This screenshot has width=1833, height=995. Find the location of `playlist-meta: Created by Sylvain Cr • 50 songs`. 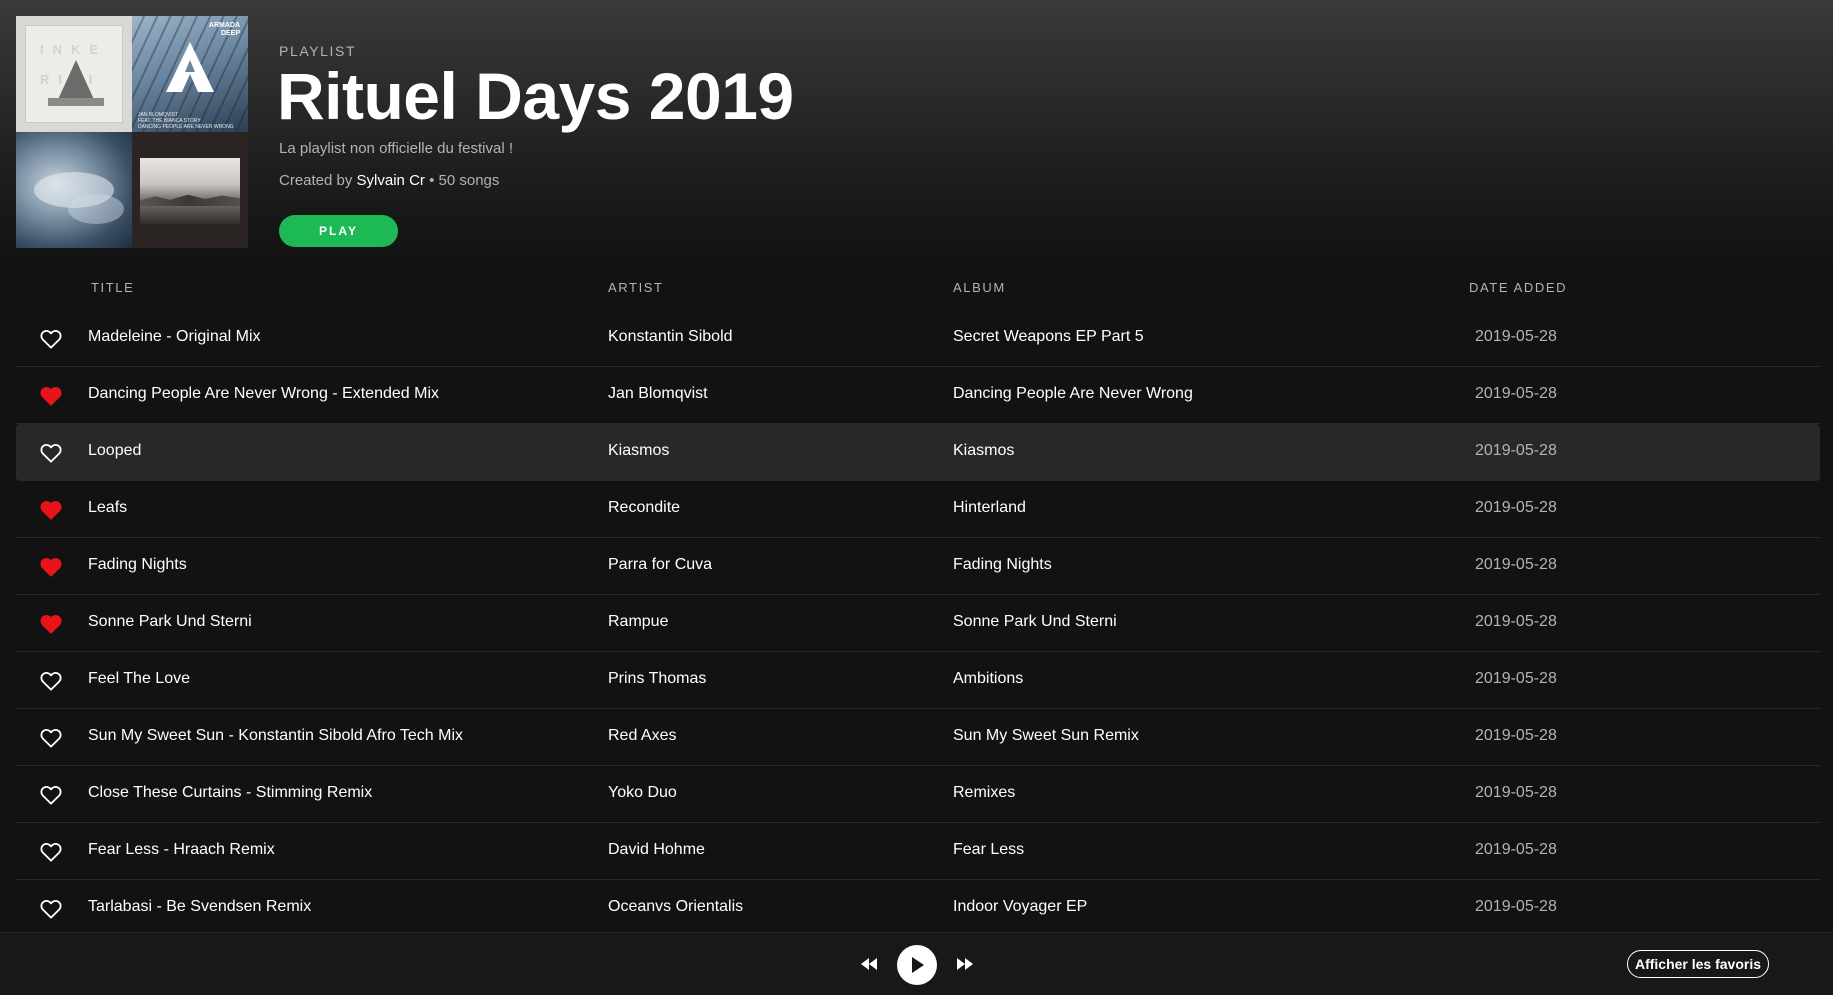

playlist-meta: Created by Sylvain Cr • 50 songs is located at coordinates (389, 180).